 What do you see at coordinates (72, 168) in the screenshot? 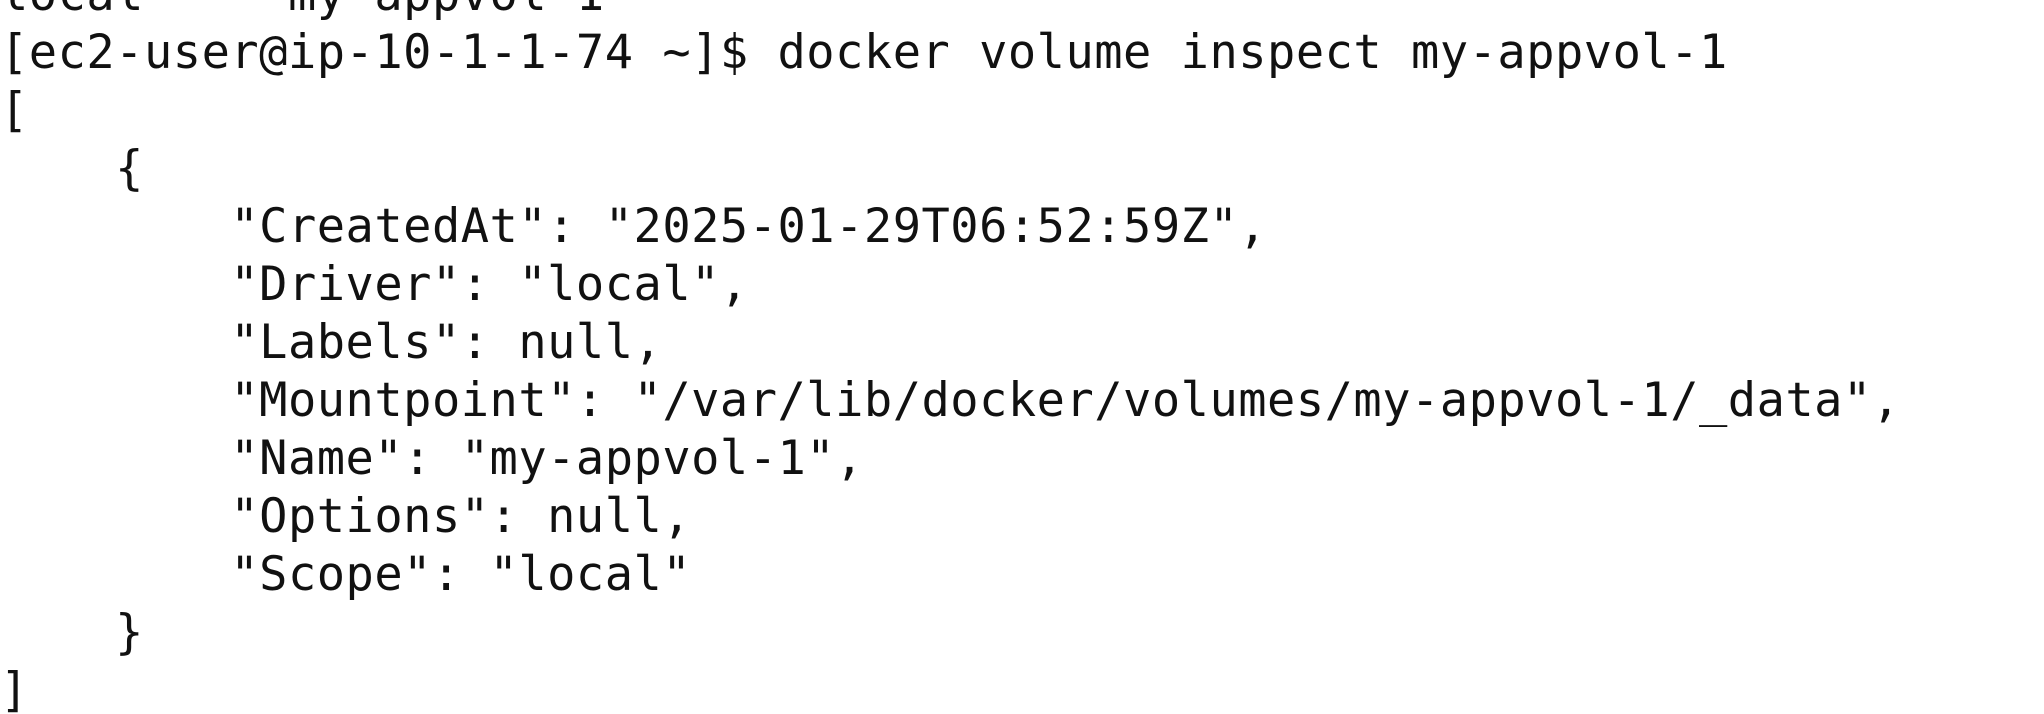
I see `terminal-output-line: {` at bounding box center [72, 168].